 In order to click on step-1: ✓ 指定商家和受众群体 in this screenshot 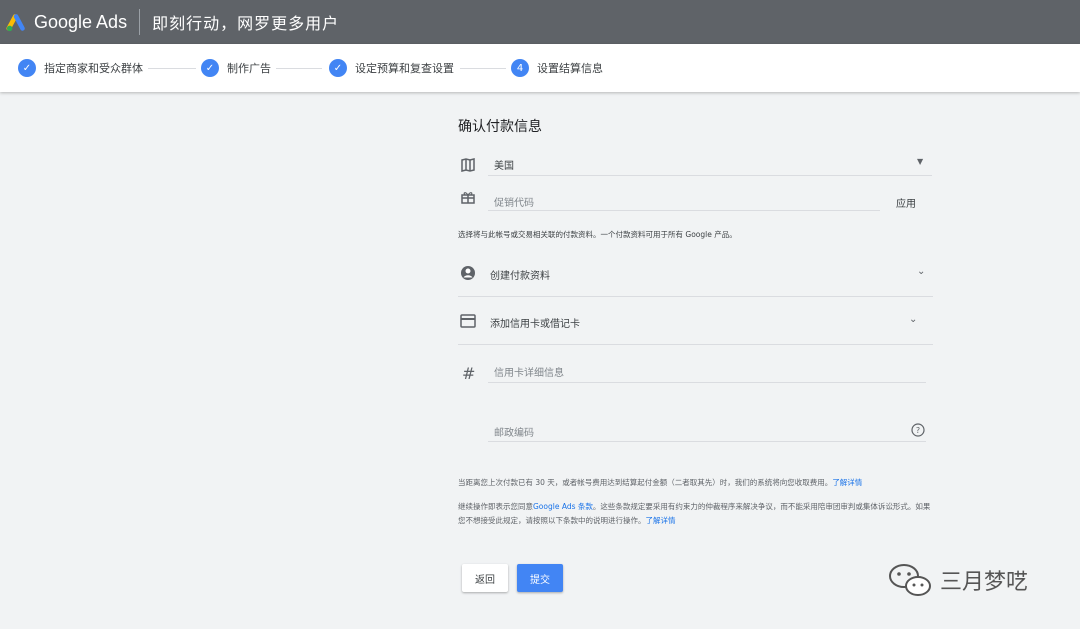, I will do `click(80, 68)`.